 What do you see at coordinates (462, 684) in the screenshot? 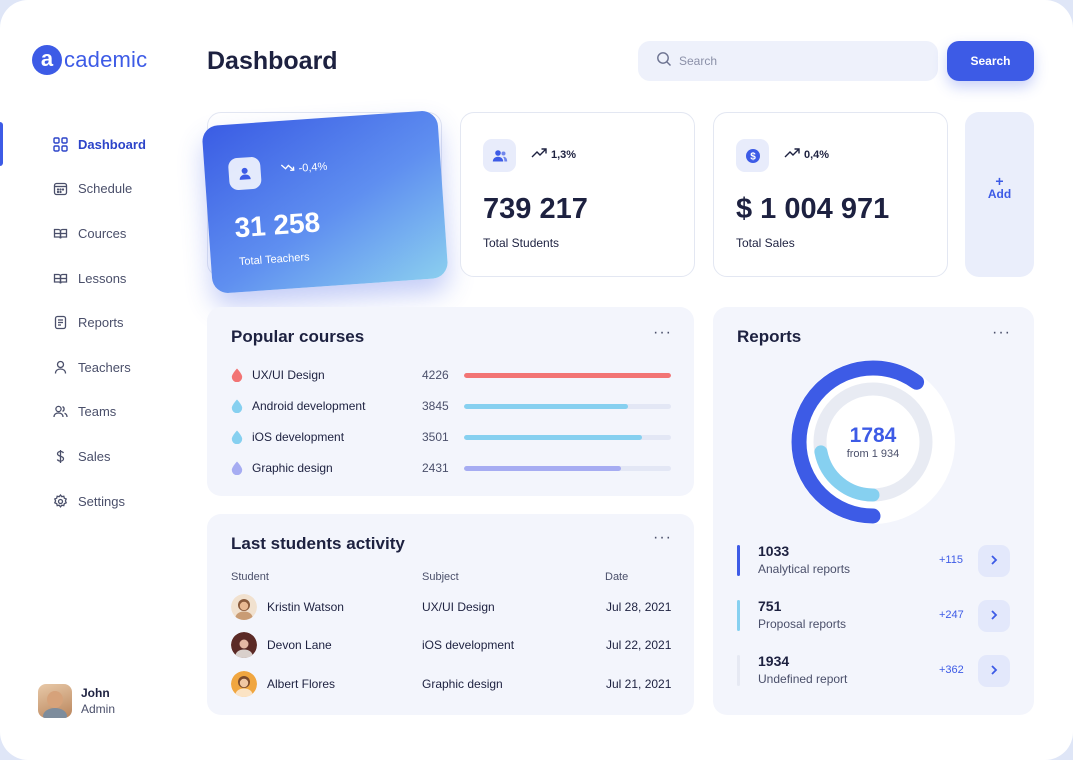
I see `student-subject: Graphic design` at bounding box center [462, 684].